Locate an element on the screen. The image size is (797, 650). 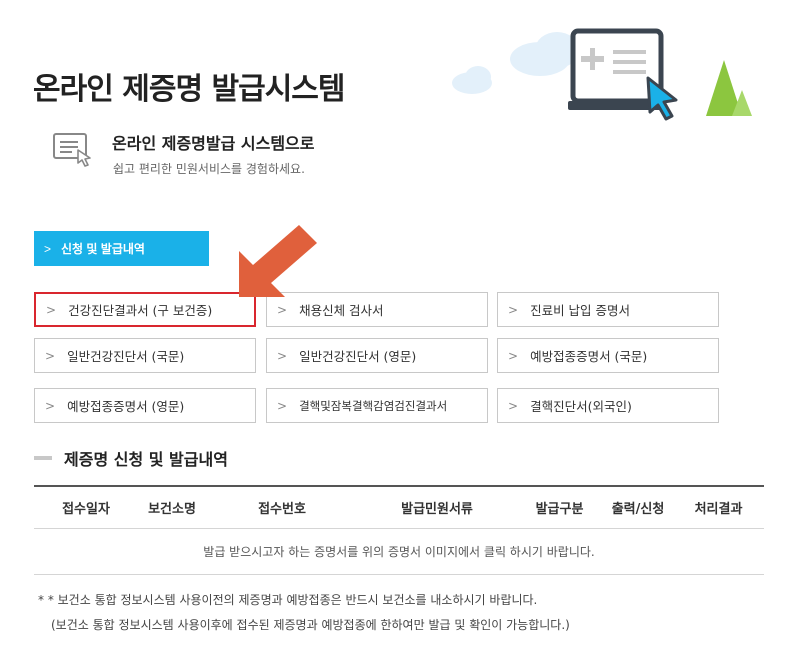
cert-label: 일반건강진단서 (영문) is located at coordinates (358, 356).